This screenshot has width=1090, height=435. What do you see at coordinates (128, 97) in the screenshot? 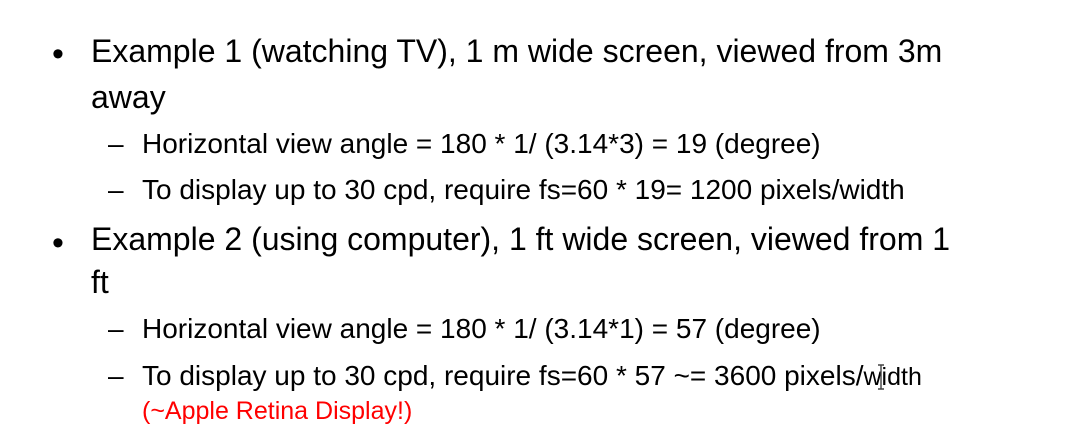
I see `example-1-line-2: away` at bounding box center [128, 97].